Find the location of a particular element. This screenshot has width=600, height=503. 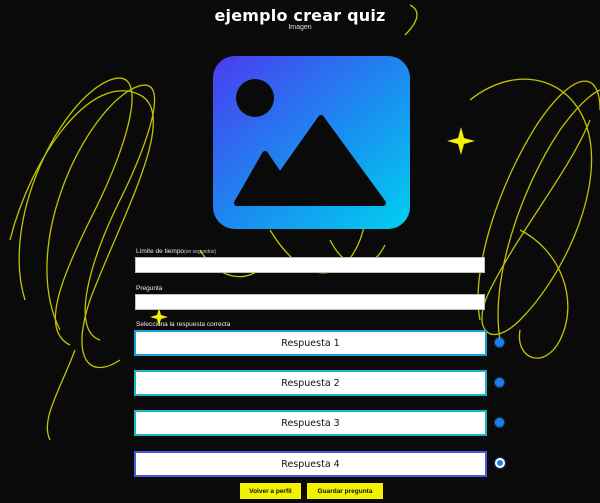

page-title: ejemplo crear quiz is located at coordinates (300, 15).